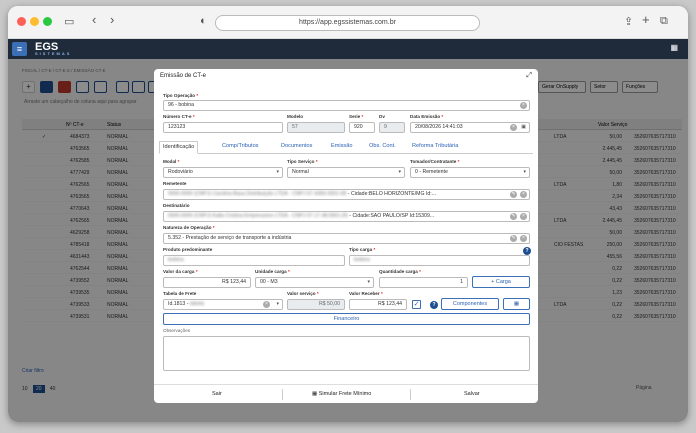  Describe the element at coordinates (188, 249) in the screenshot. I see `produto-label: Produto predominante` at that location.